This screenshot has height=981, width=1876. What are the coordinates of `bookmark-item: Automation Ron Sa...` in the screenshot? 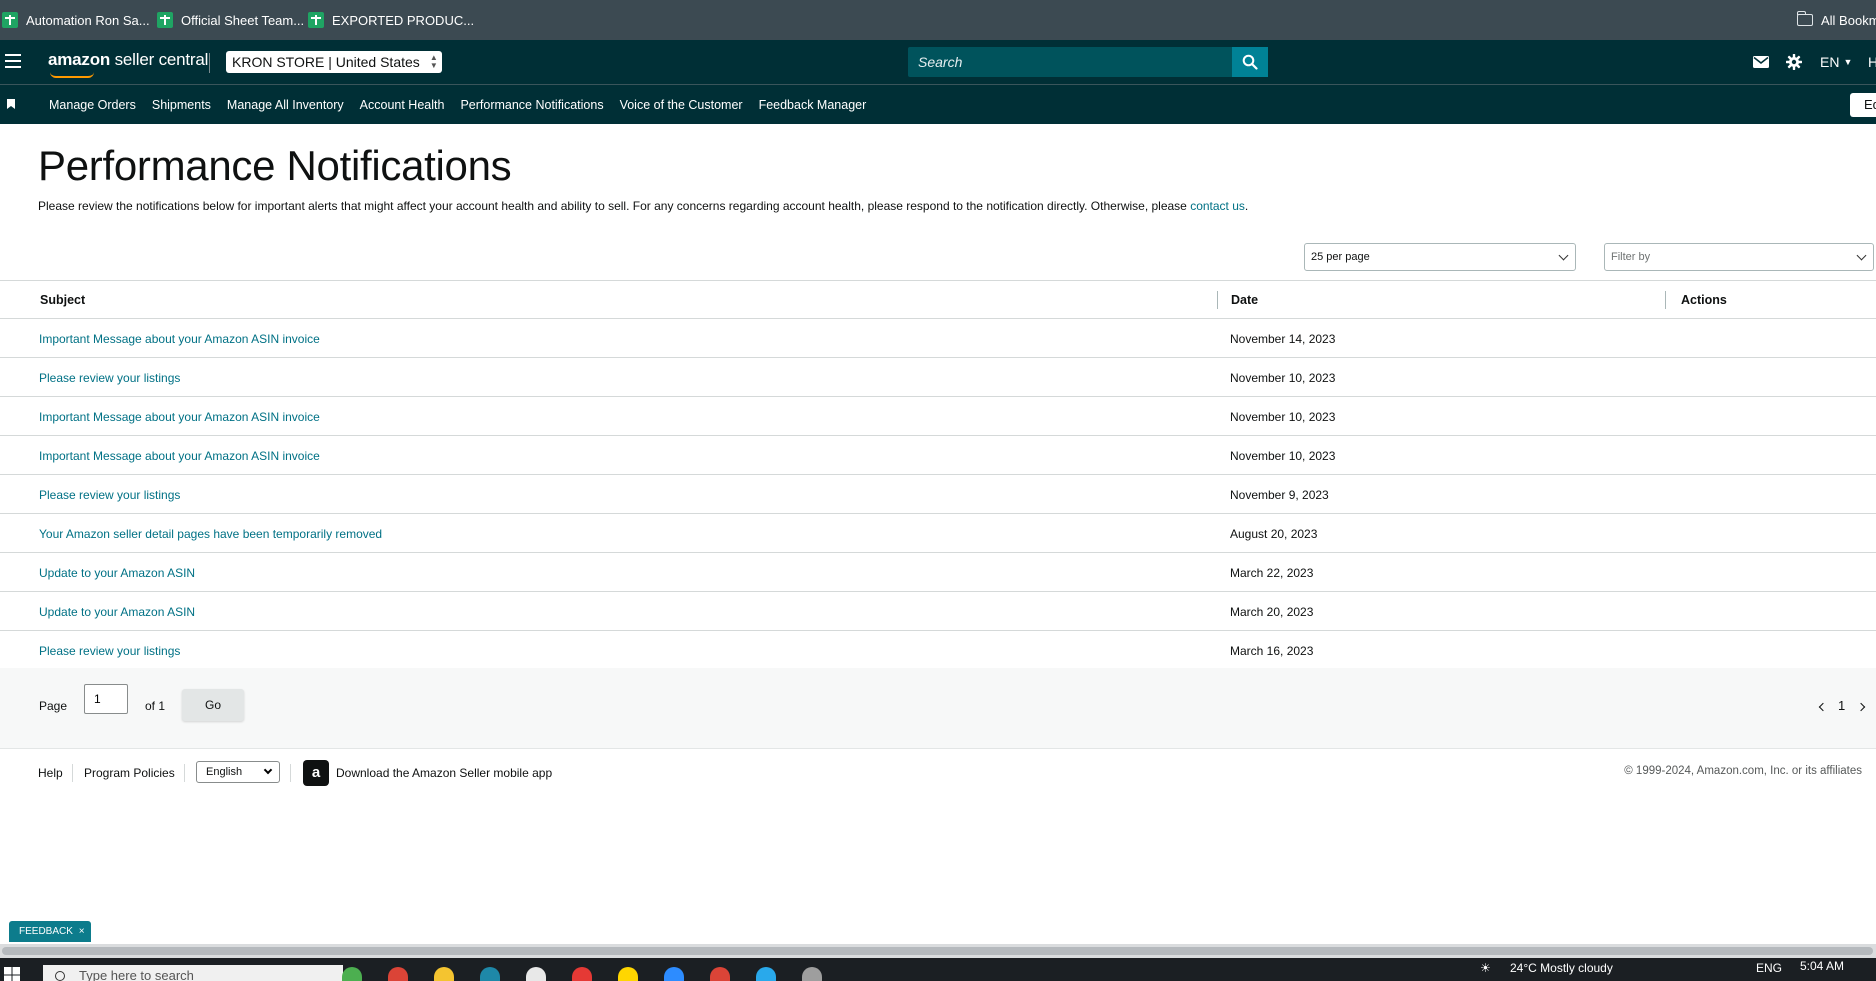 It's located at (76, 20).